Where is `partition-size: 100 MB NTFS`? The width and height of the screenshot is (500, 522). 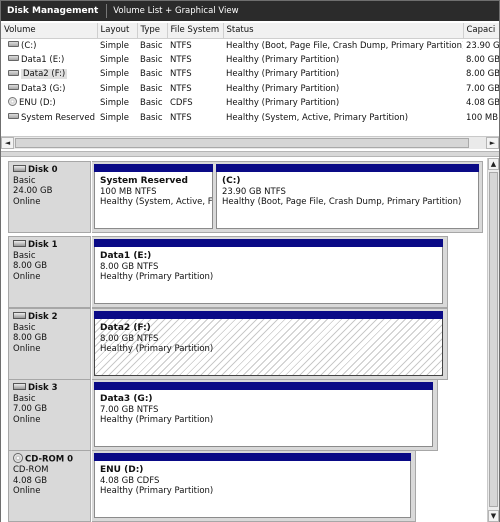 partition-size: 100 MB NTFS is located at coordinates (128, 191).